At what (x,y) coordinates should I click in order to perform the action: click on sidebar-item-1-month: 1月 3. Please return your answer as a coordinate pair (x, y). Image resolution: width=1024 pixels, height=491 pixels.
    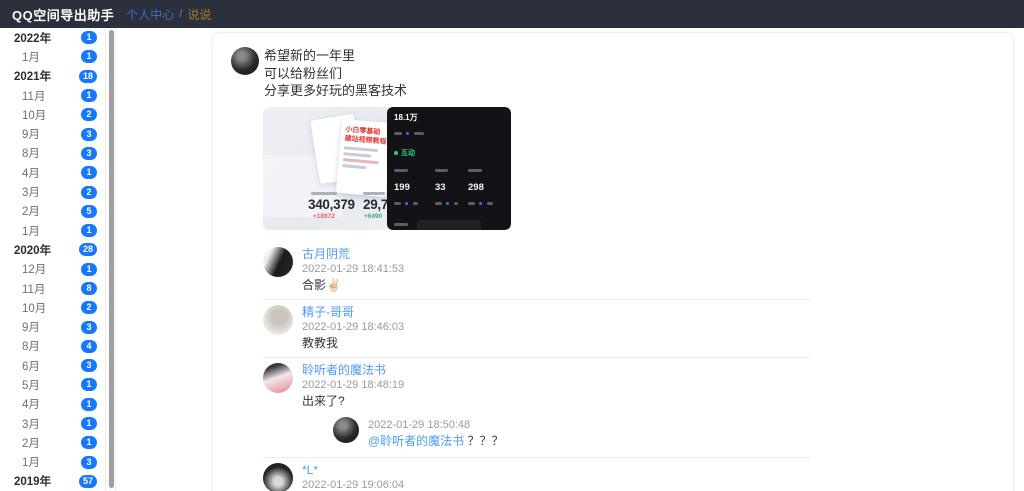
    Looking at the image, I should click on (52, 462).